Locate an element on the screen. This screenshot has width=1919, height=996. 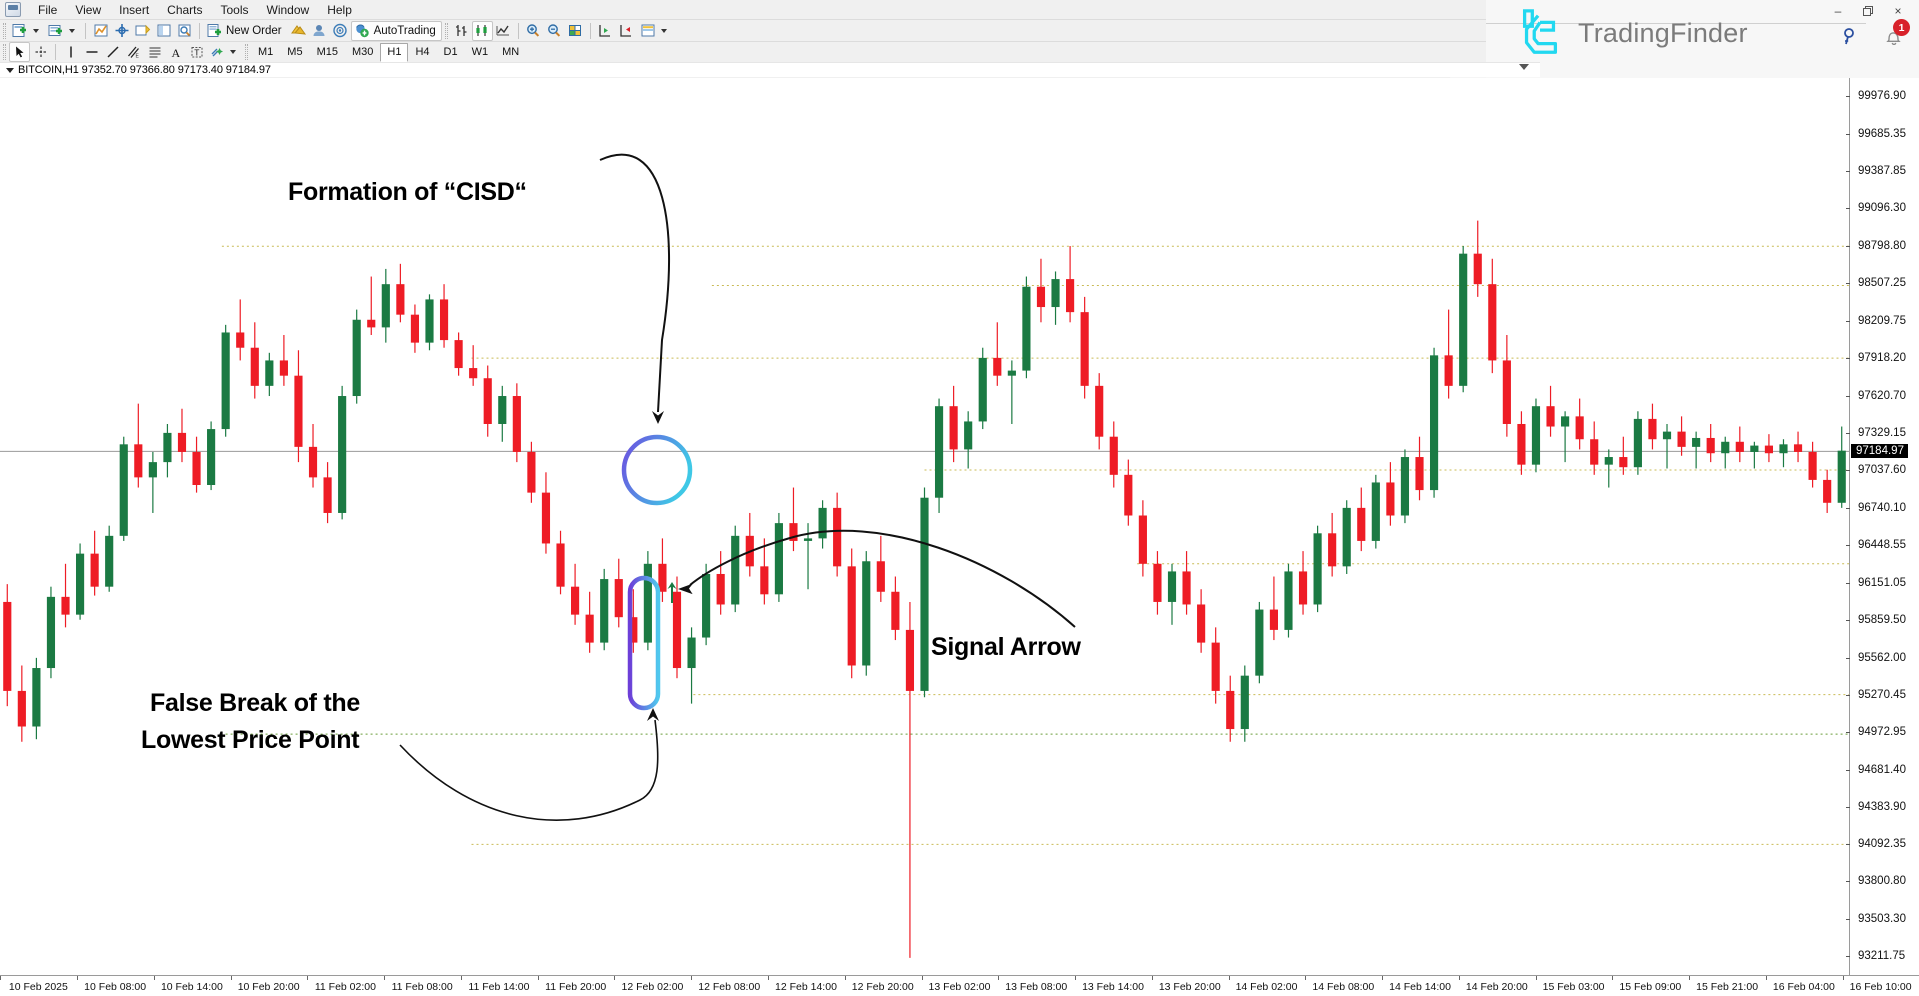
price-axis-label: 93800.80 is located at coordinates (1882, 881).